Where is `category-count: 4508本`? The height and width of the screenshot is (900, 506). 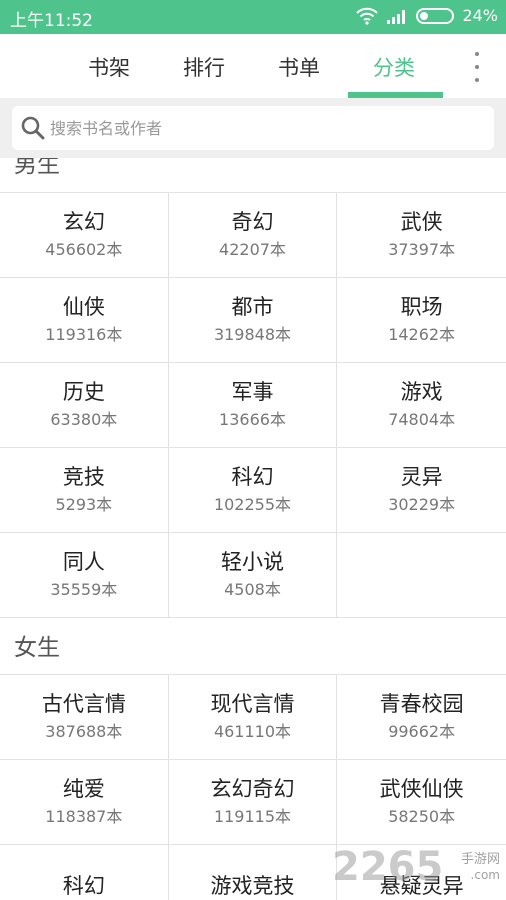 category-count: 4508本 is located at coordinates (252, 589).